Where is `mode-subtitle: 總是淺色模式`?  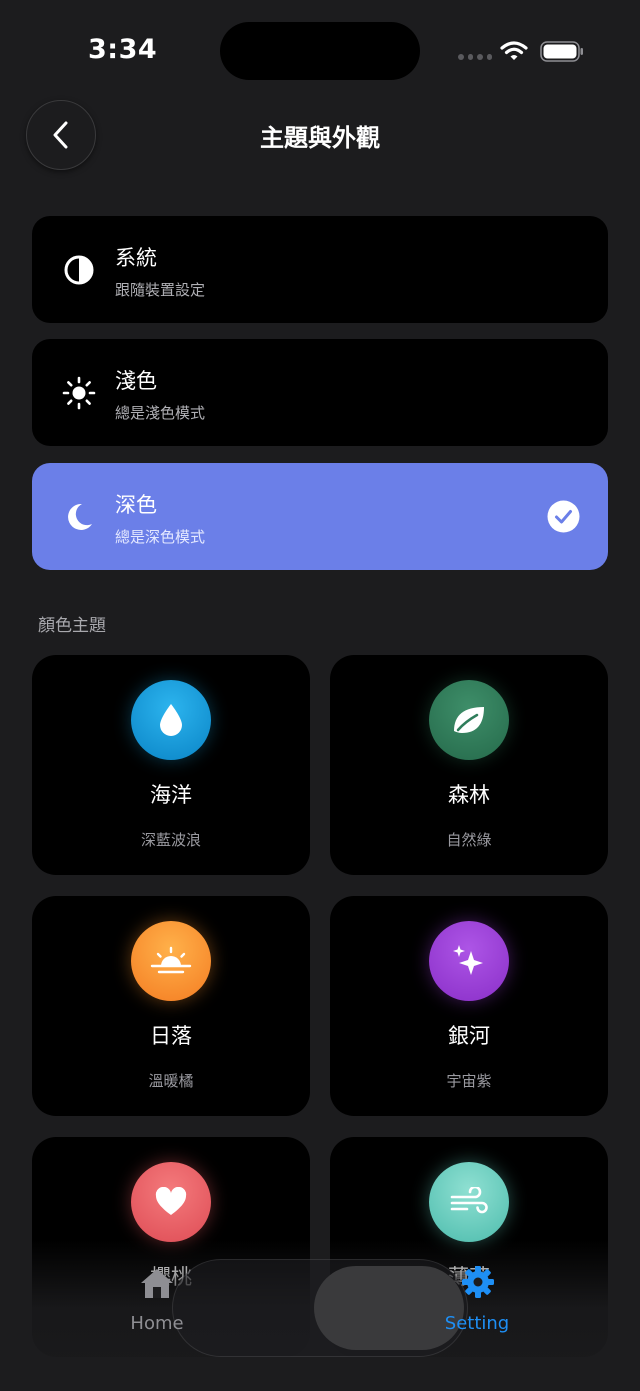
mode-subtitle: 總是淺色模式 is located at coordinates (160, 413).